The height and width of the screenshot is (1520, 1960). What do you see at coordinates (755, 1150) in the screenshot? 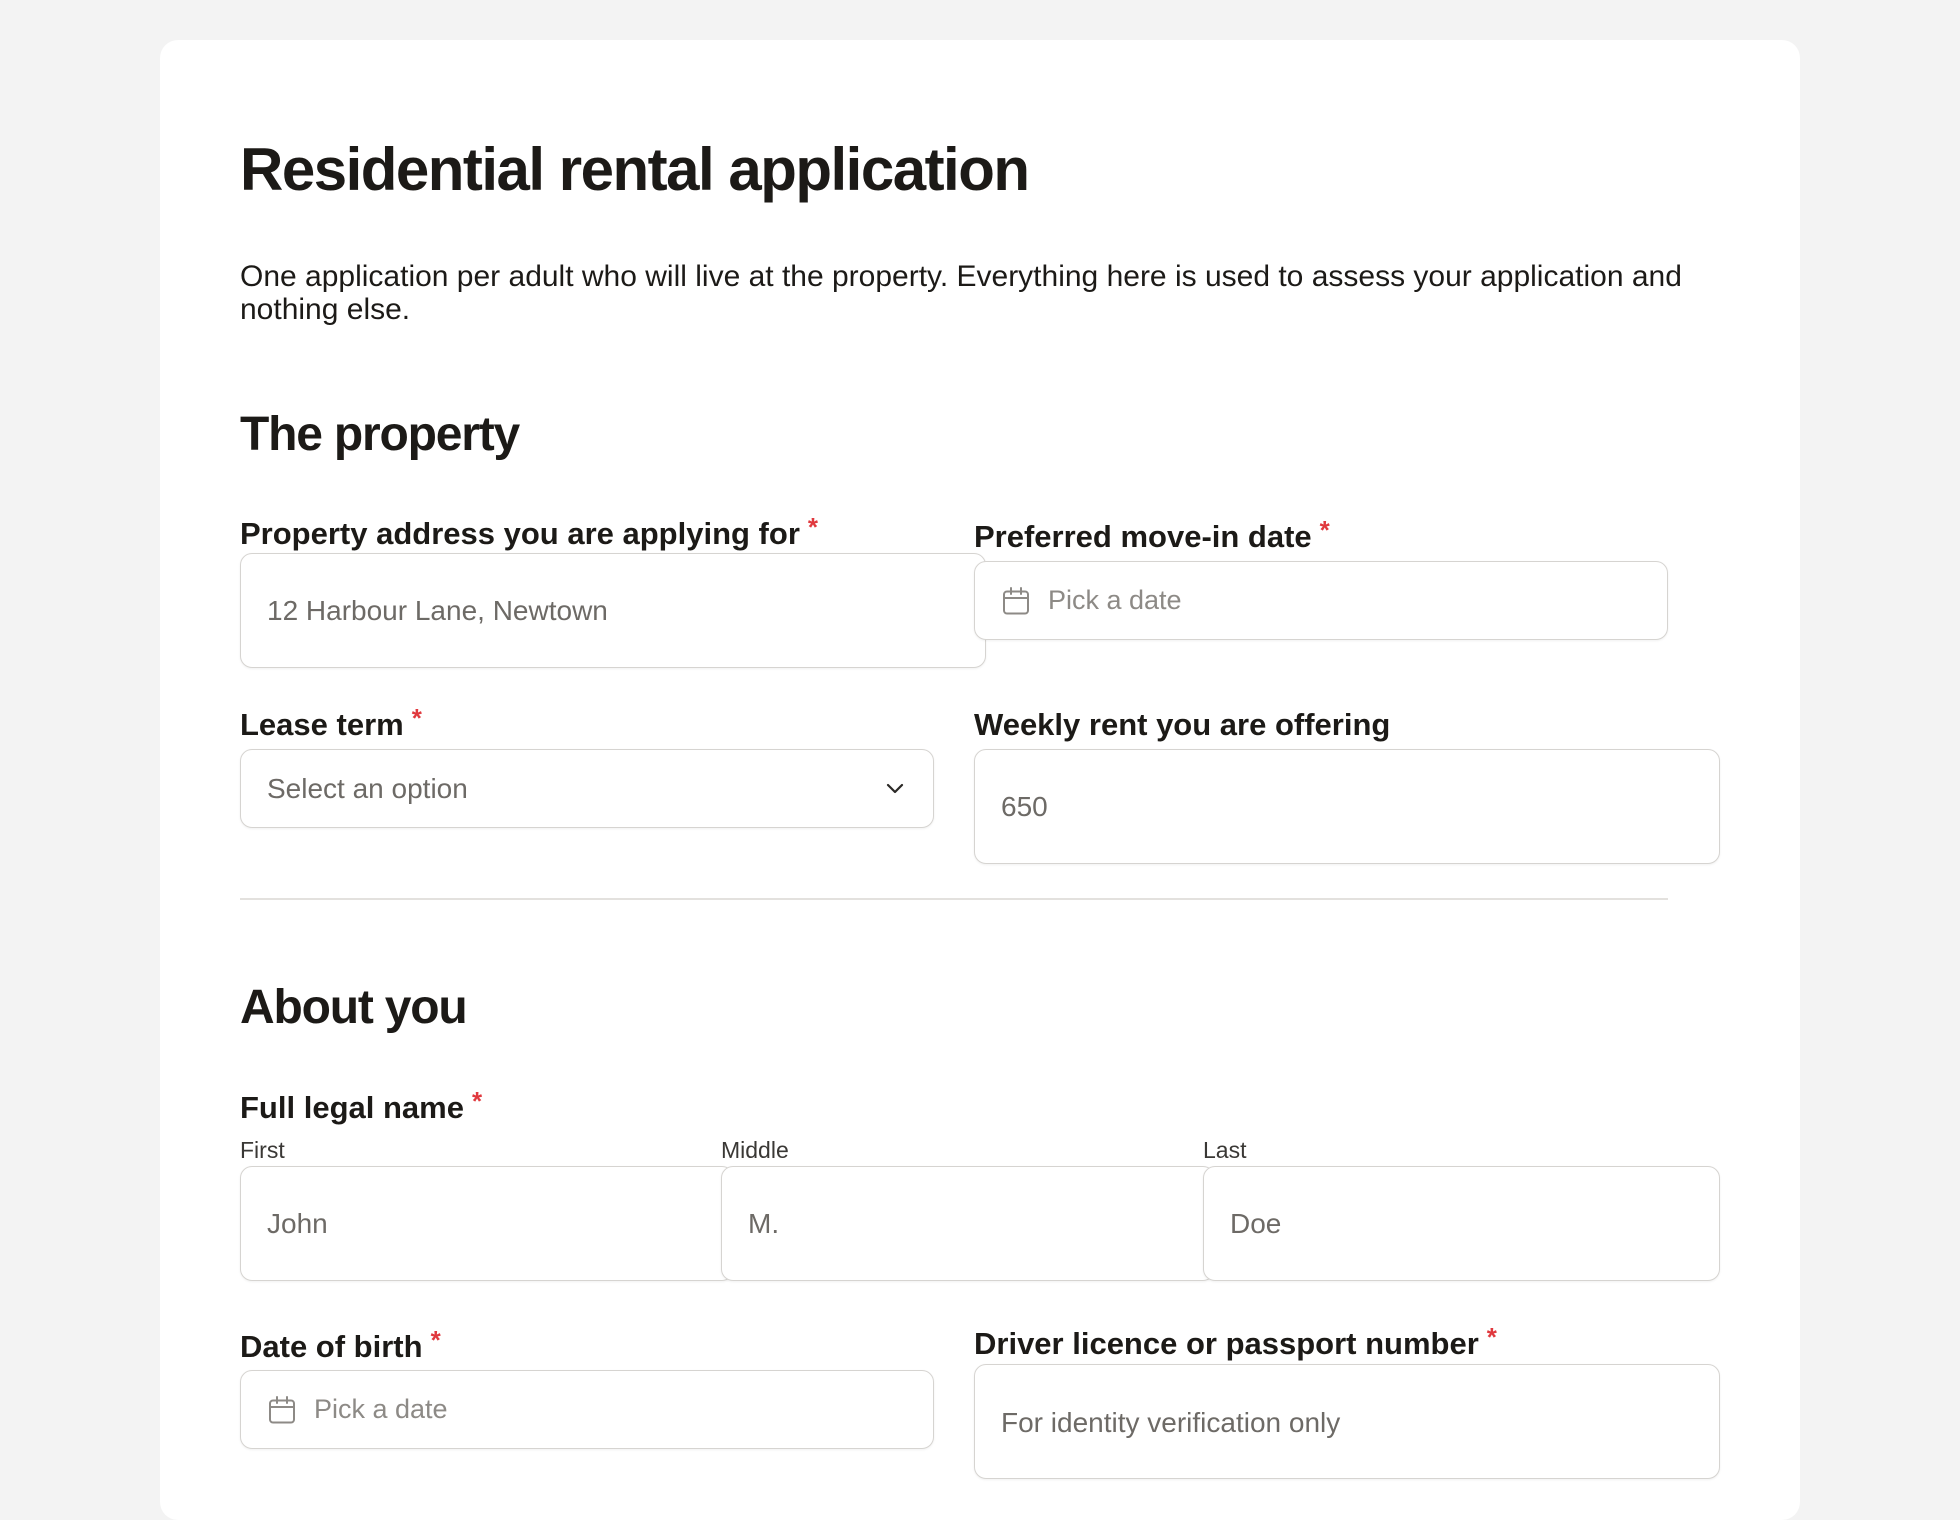
I see `middle-name-sublabel: Middle` at bounding box center [755, 1150].